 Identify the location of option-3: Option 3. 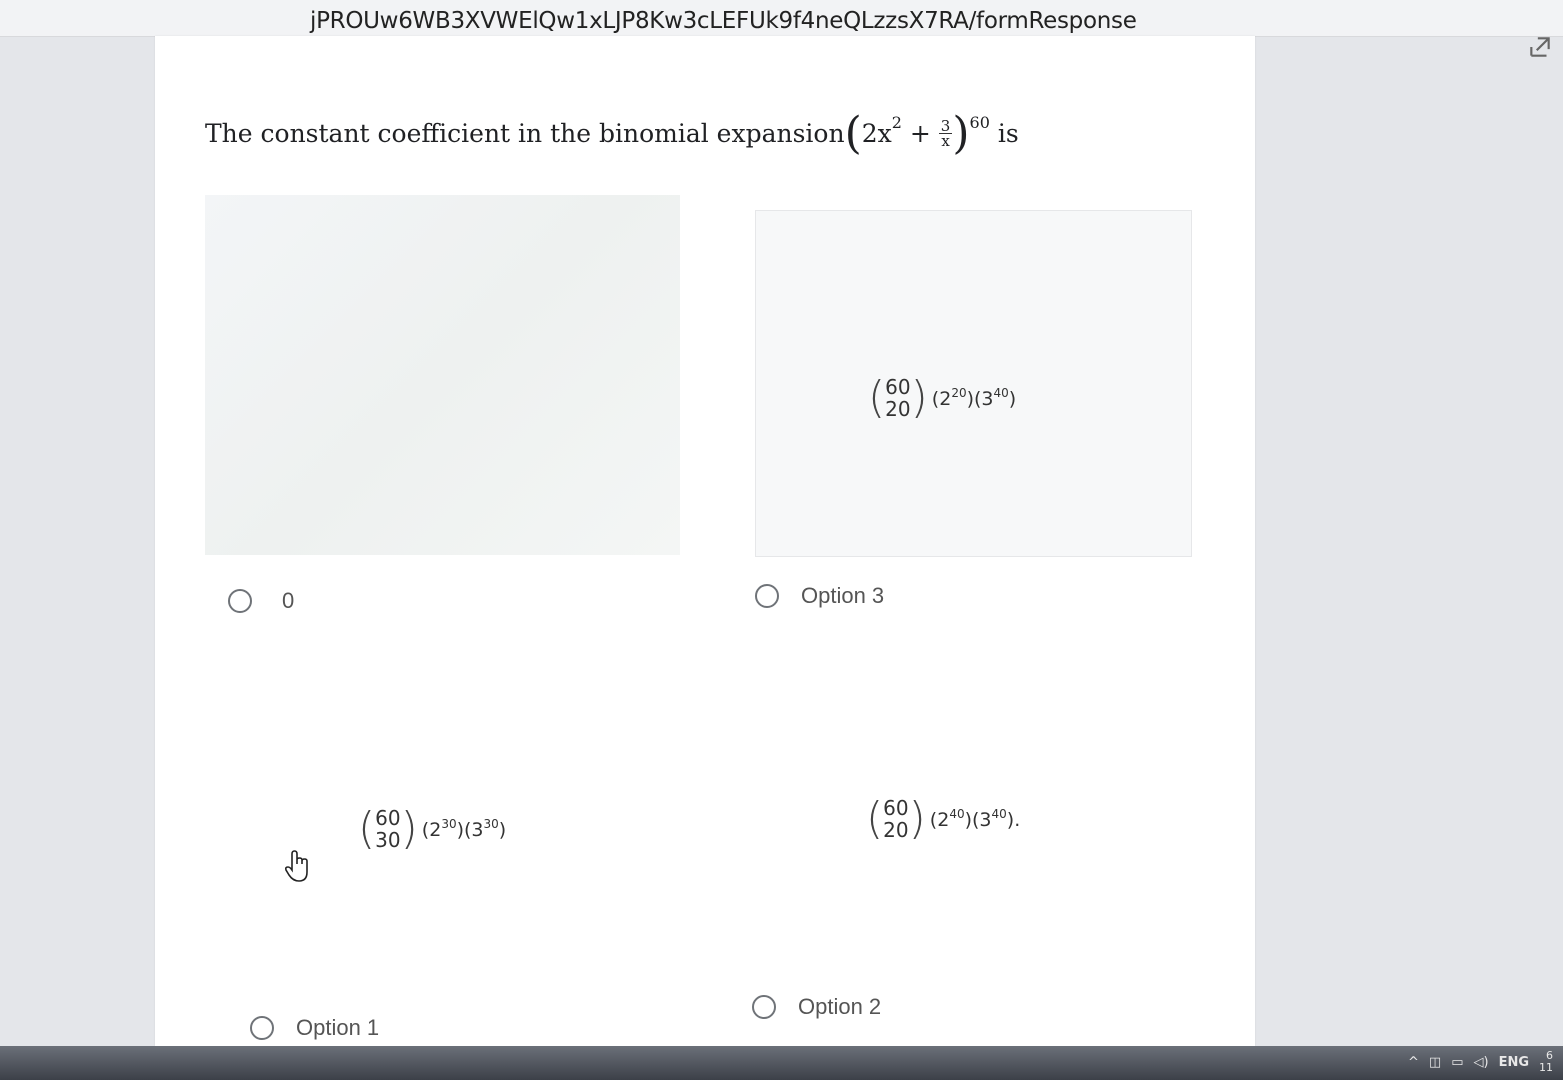
(819, 596).